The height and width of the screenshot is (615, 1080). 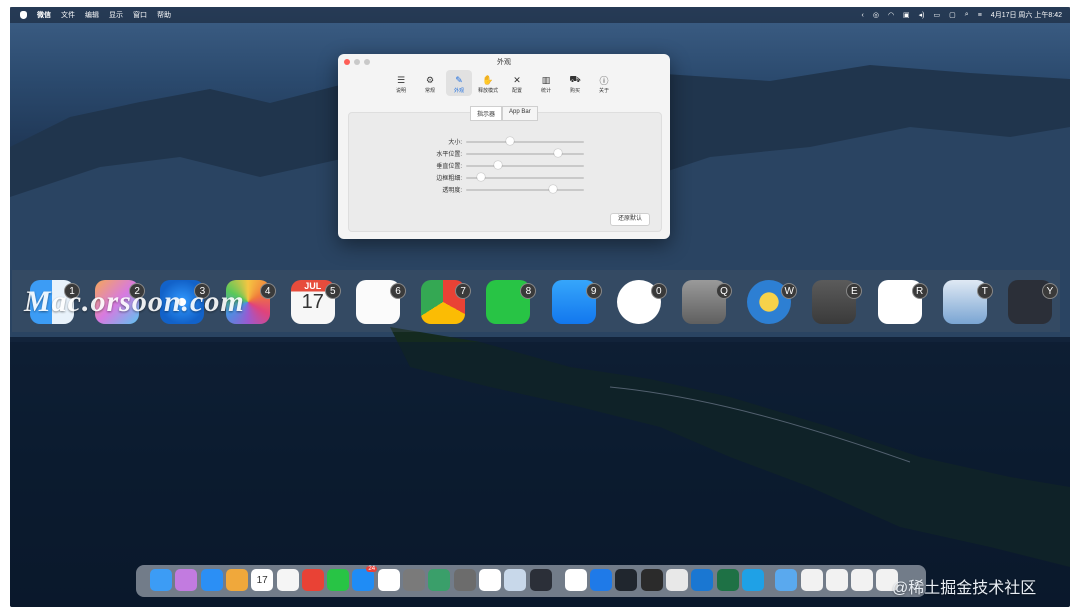 I want to click on search-icon: ⌕, so click(x=967, y=15).